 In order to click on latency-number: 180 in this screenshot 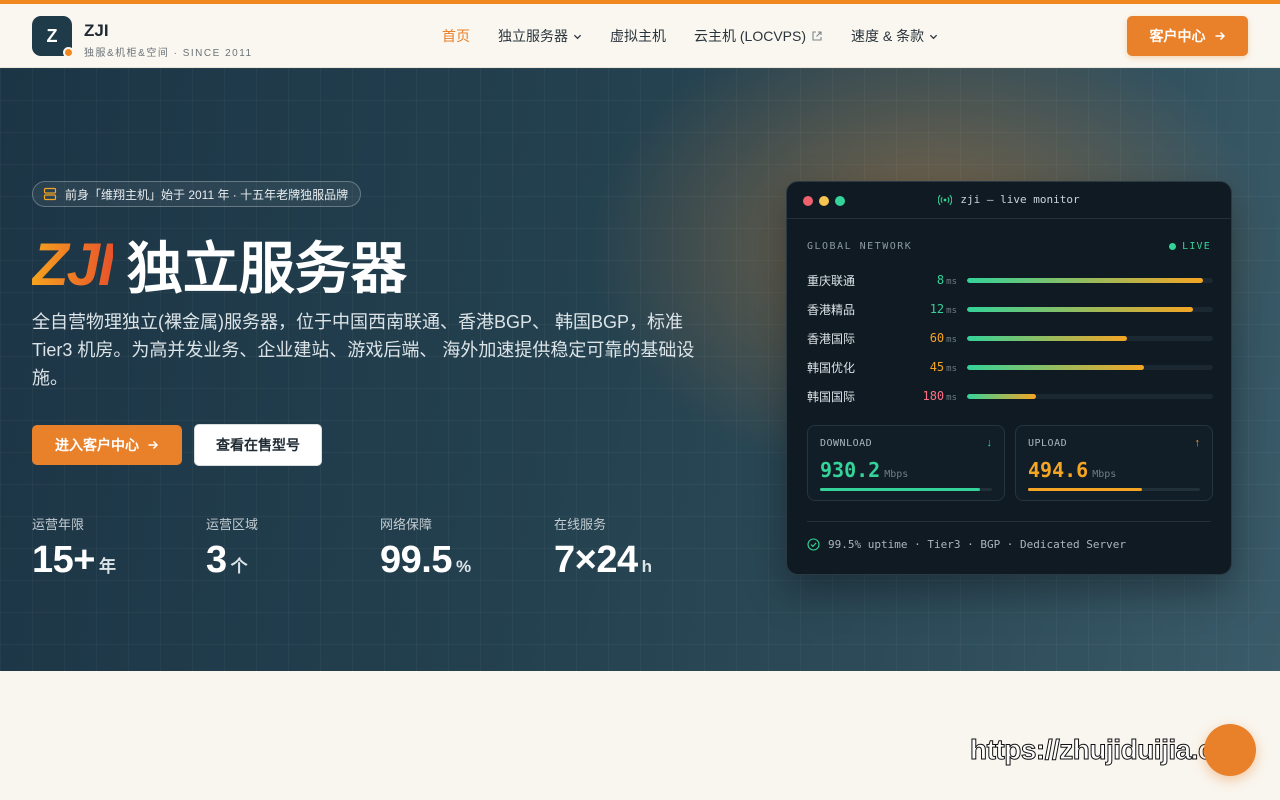, I will do `click(933, 396)`.